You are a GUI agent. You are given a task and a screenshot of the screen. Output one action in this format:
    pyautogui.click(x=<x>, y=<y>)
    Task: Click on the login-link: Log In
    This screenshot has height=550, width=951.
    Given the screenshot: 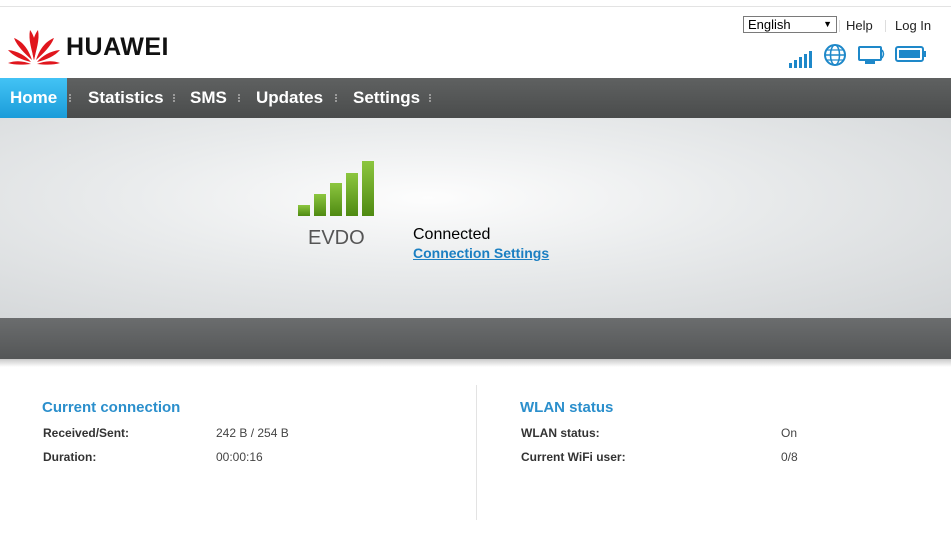 What is the action you would take?
    pyautogui.click(x=913, y=25)
    